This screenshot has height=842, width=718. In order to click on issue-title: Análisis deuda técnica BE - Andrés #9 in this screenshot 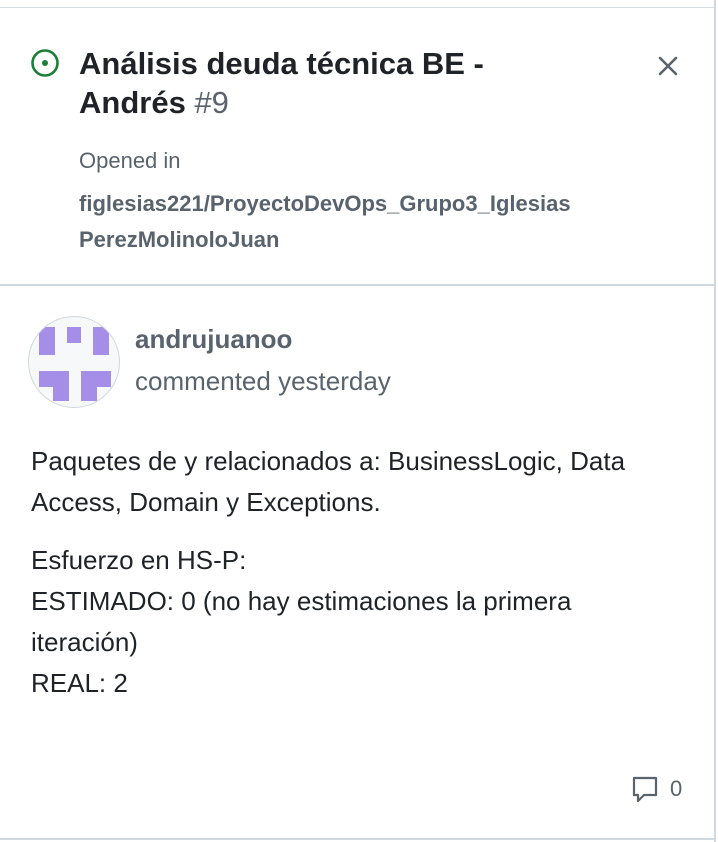, I will do `click(329, 83)`.